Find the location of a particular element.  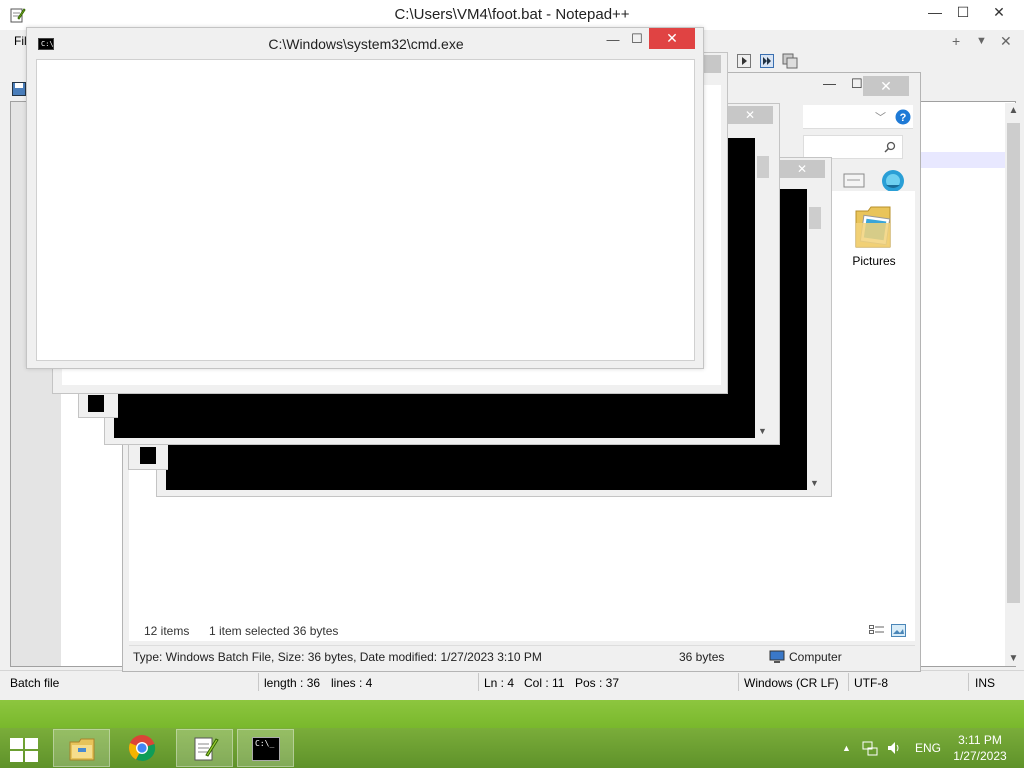

status-encoding: UTF-8 is located at coordinates (871, 683).